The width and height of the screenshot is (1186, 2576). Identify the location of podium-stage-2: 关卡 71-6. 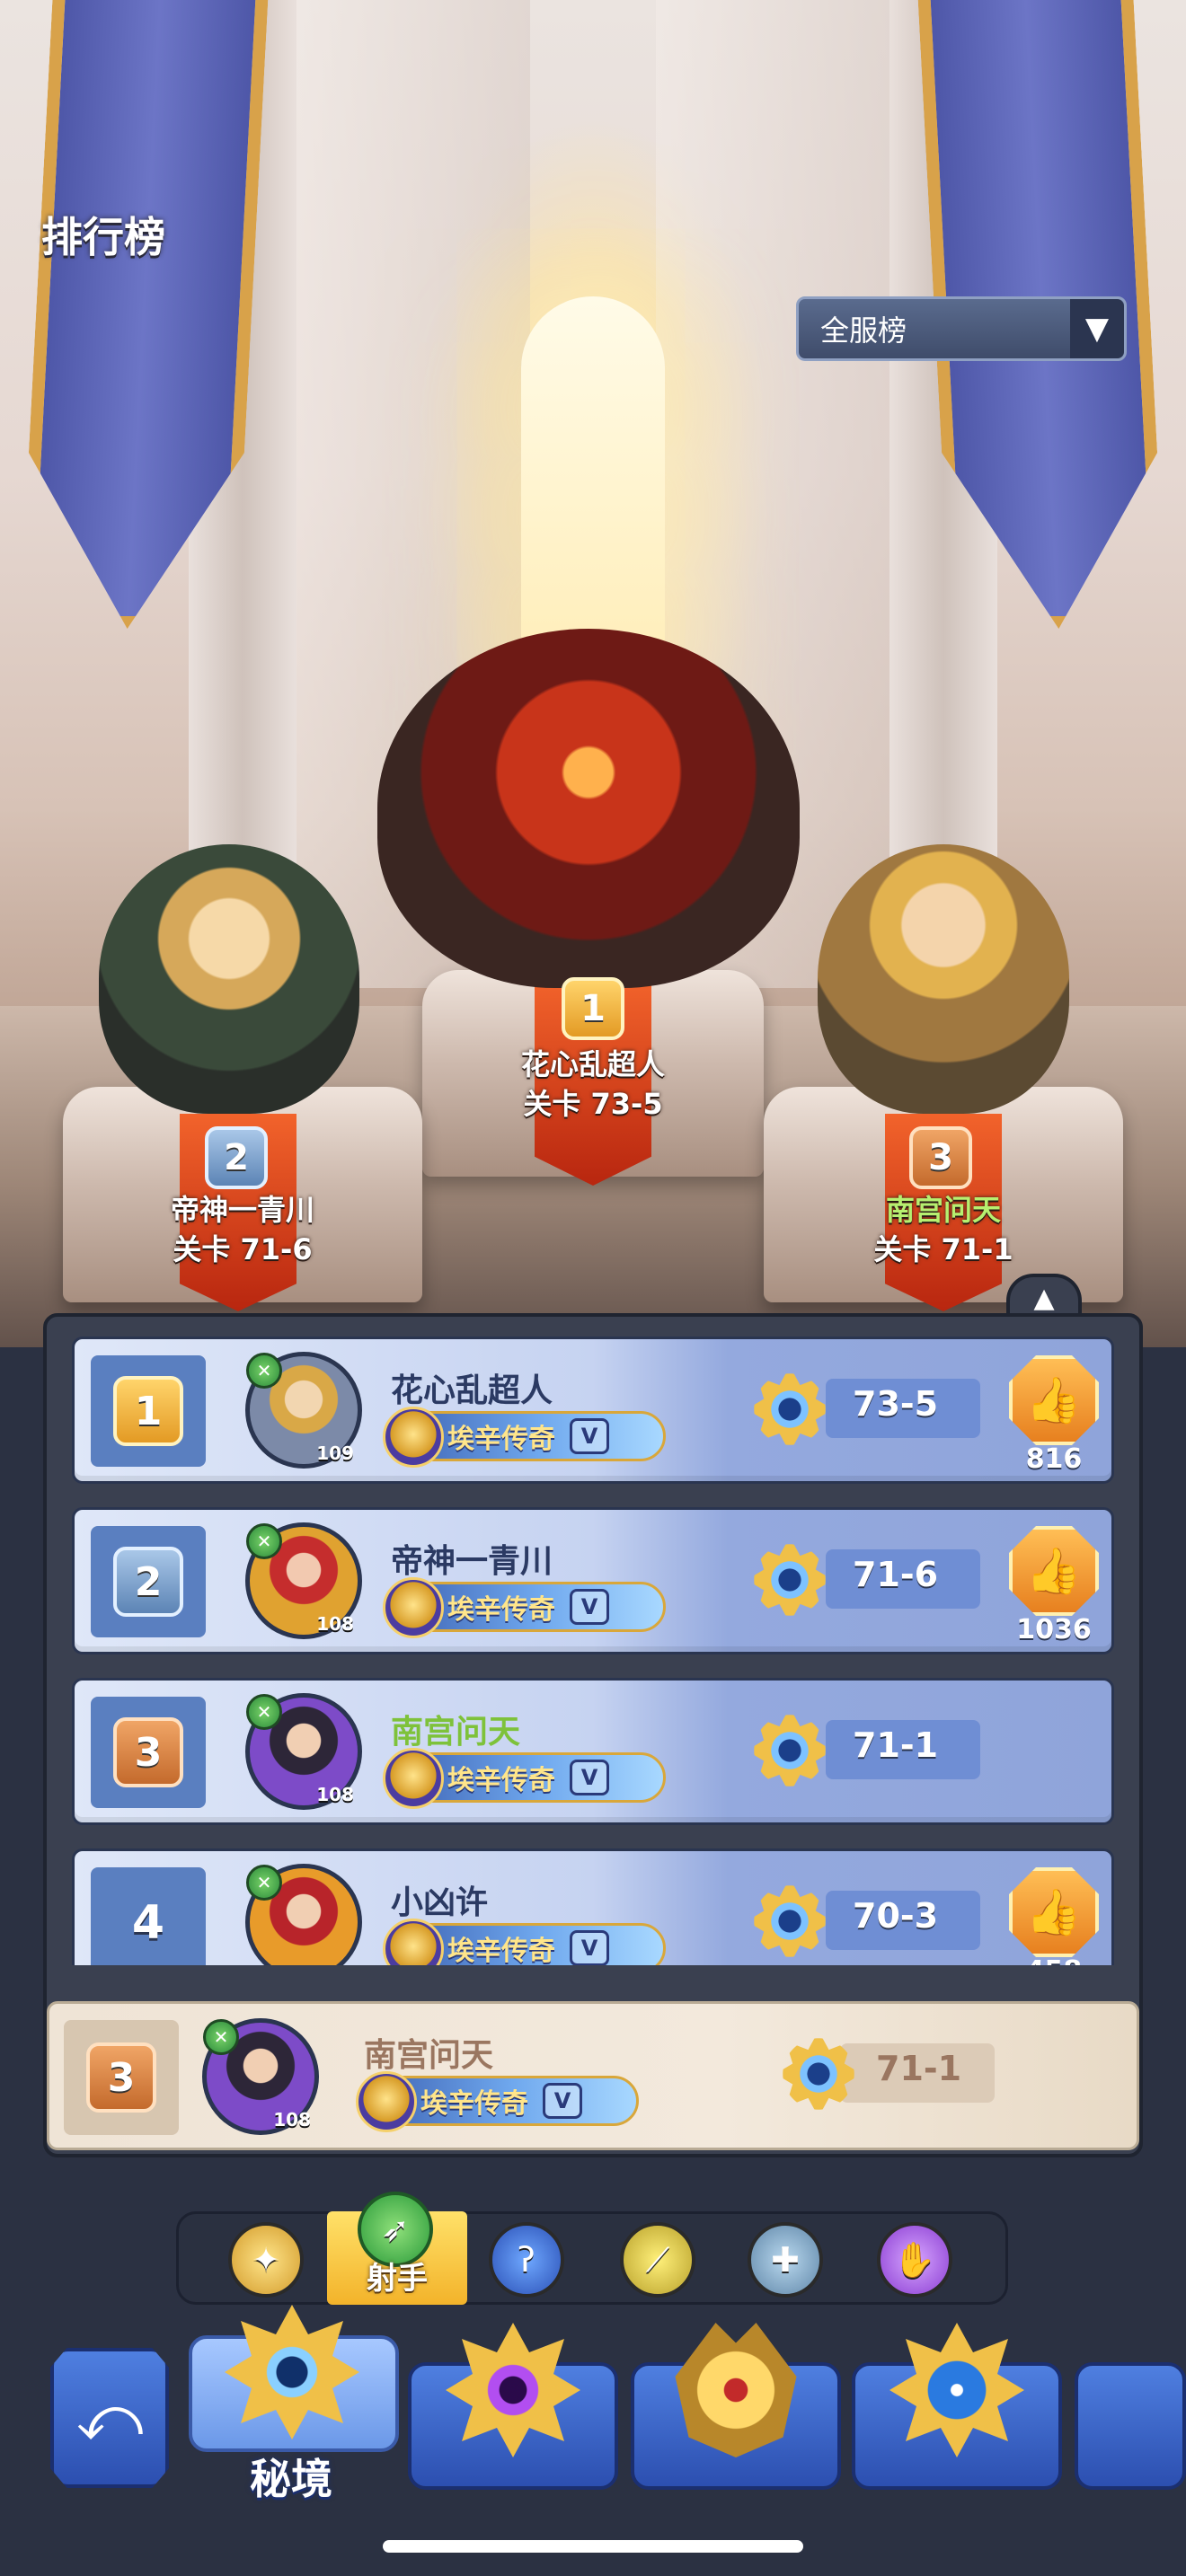
(243, 1249).